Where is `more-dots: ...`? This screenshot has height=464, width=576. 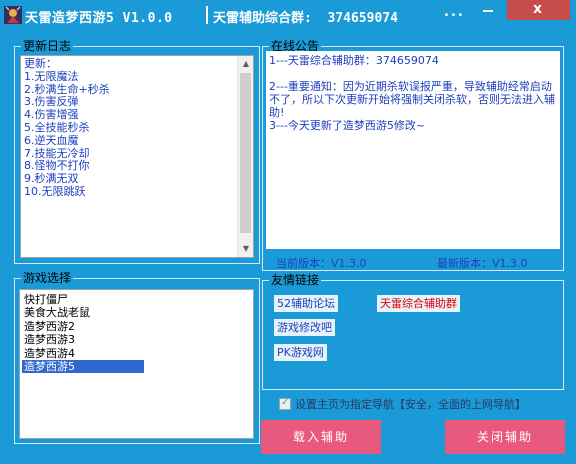
more-dots: ... is located at coordinates (454, 12).